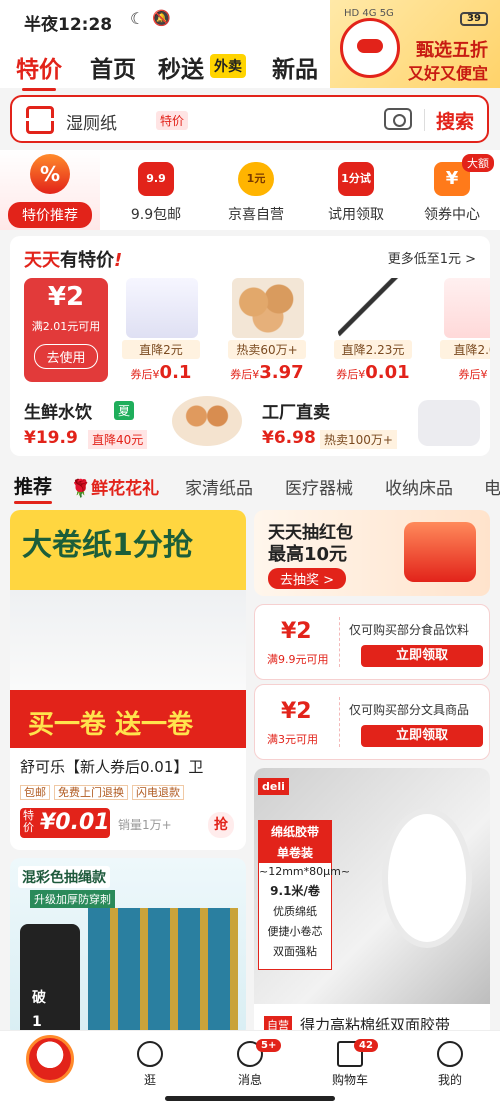  I want to click on deal-item: 热卖60万+ 券后¥3.97, so click(267, 343).